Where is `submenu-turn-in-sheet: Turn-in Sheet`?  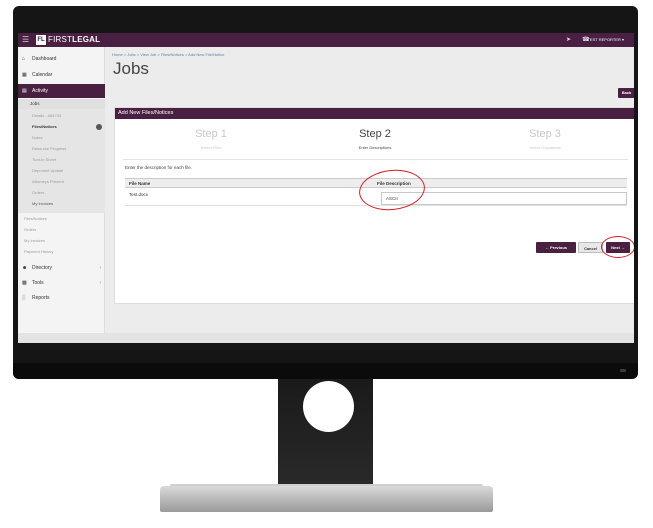 submenu-turn-in-sheet: Turn-in Sheet is located at coordinates (44, 159).